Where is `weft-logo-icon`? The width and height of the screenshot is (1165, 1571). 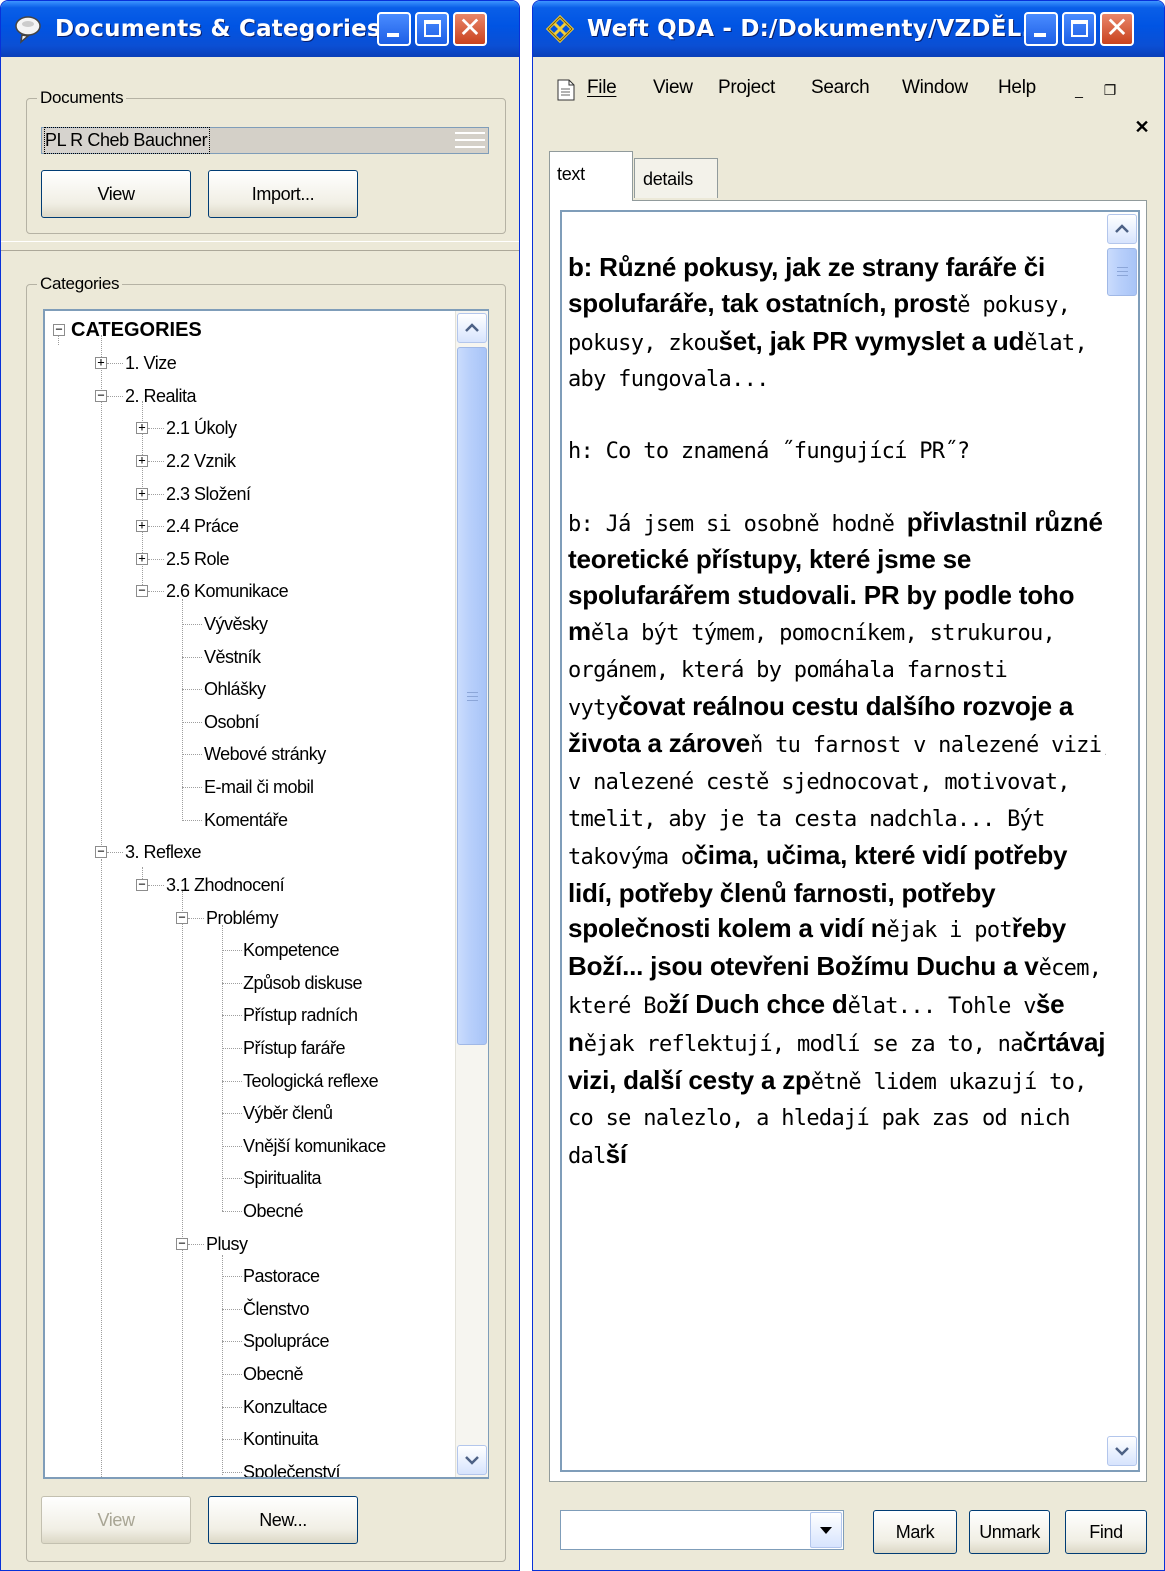 weft-logo-icon is located at coordinates (560, 29).